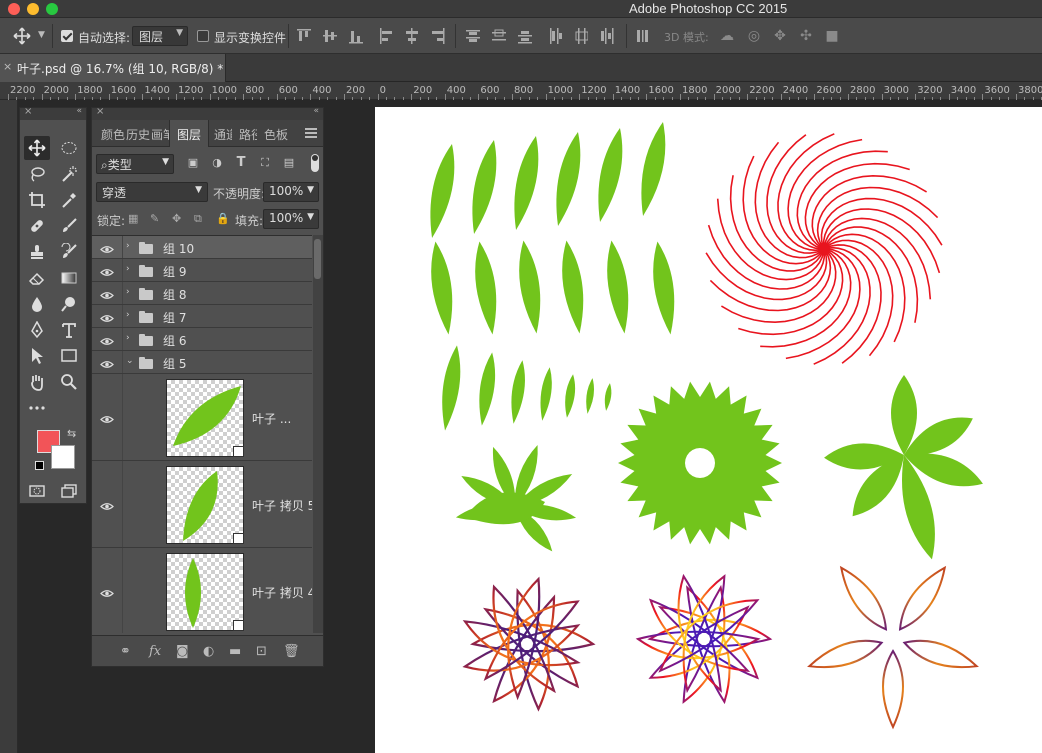 The height and width of the screenshot is (753, 1042). What do you see at coordinates (69, 491) in the screenshot?
I see `screen-mode-button` at bounding box center [69, 491].